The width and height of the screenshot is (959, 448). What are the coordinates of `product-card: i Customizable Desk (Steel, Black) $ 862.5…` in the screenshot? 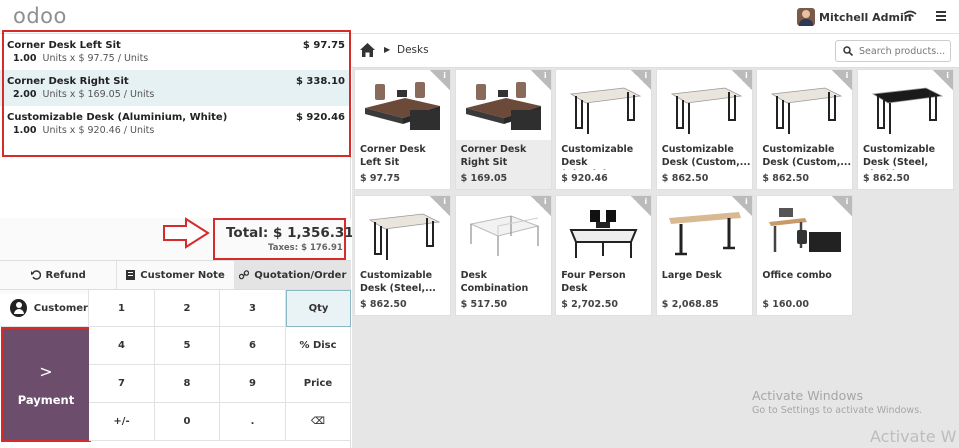 It's located at (905, 129).